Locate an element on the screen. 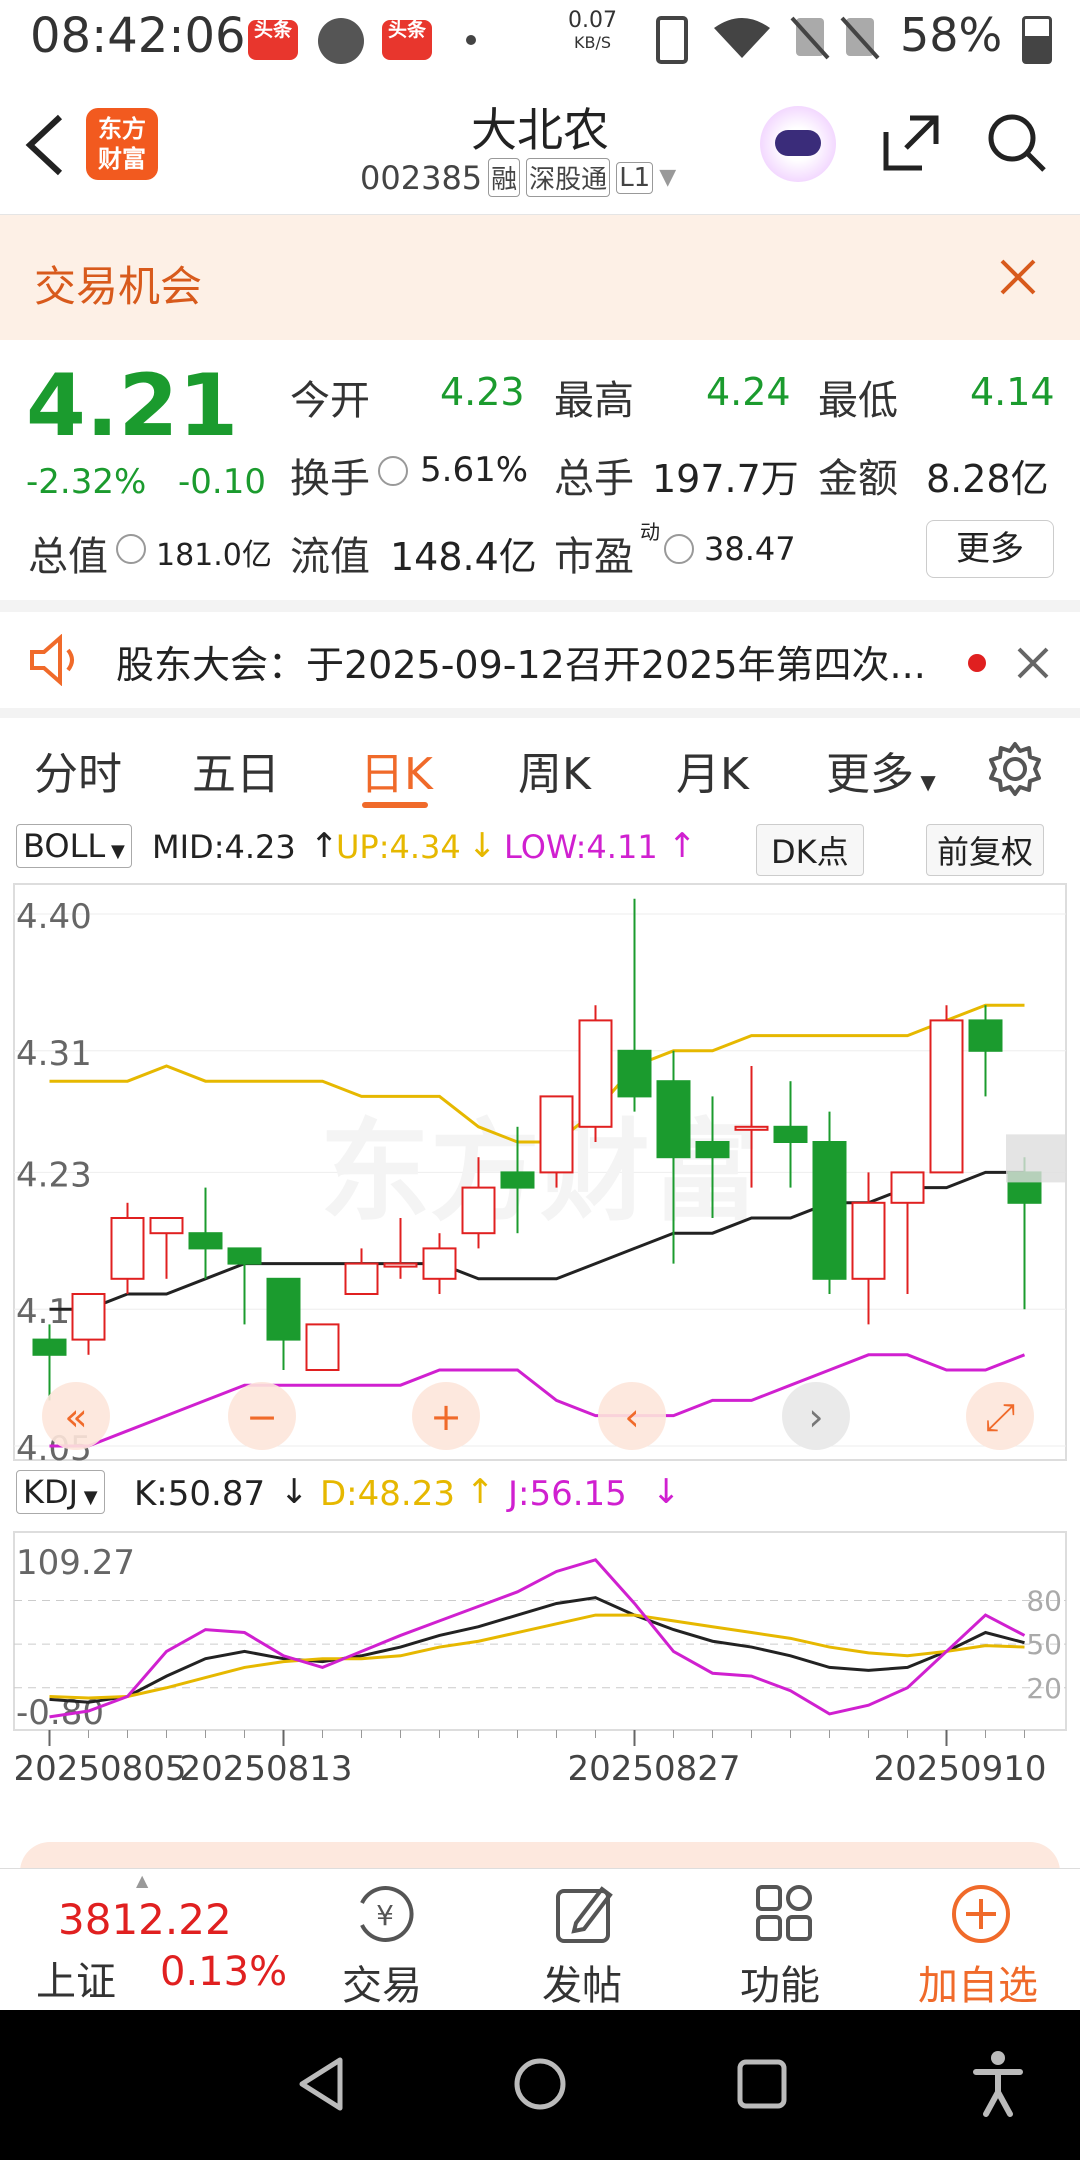  total-cap-label: 总值 is located at coordinates (68, 557).